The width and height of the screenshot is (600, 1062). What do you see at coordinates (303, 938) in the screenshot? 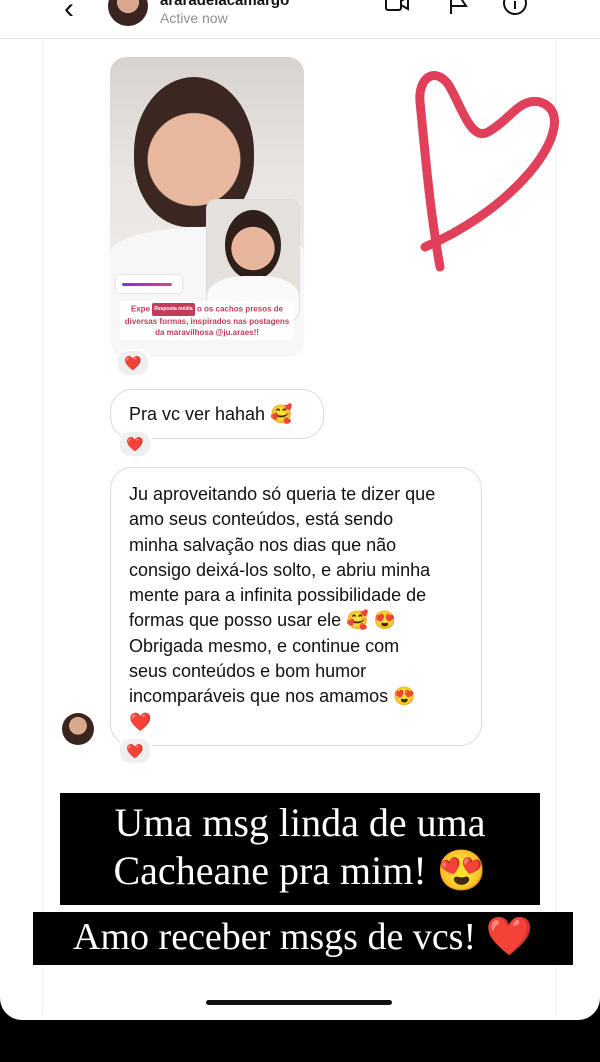
I see `story-text-overlay-2: Amo receber msgs de vcs! ❤️` at bounding box center [303, 938].